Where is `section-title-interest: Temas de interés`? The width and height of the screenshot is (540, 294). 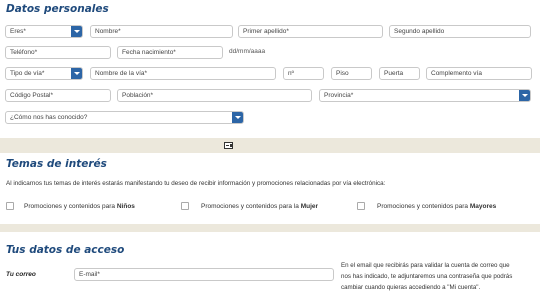 section-title-interest: Temas de interés is located at coordinates (56, 164).